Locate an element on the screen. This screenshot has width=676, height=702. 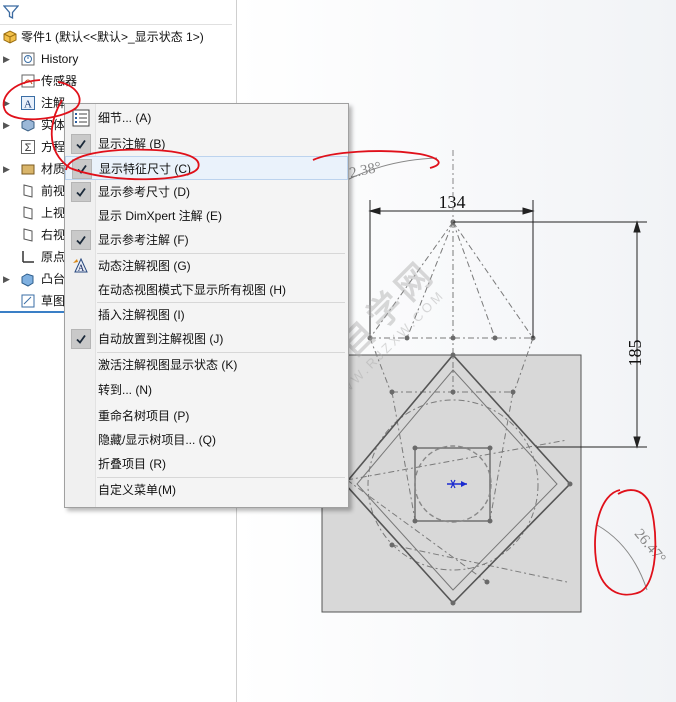
tree-item-label: 上视 is located at coordinates (53, 213).